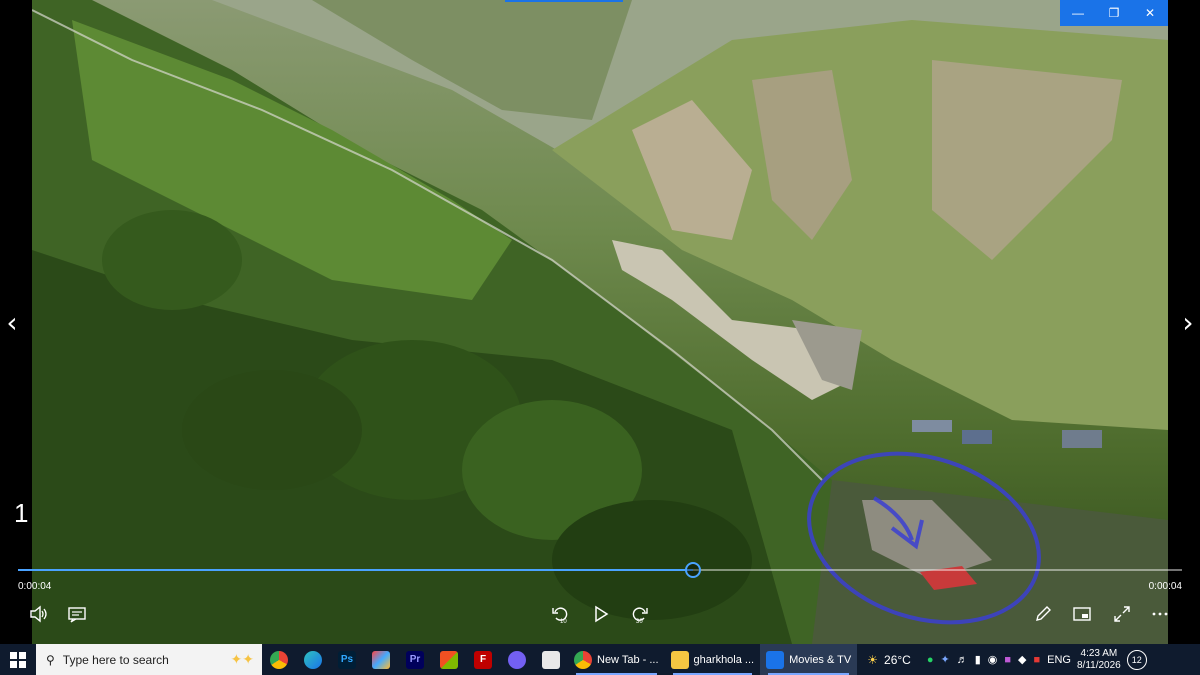 The width and height of the screenshot is (1200, 675). Describe the element at coordinates (1037, 660) in the screenshot. I see `tray-red-icon: ■` at that location.